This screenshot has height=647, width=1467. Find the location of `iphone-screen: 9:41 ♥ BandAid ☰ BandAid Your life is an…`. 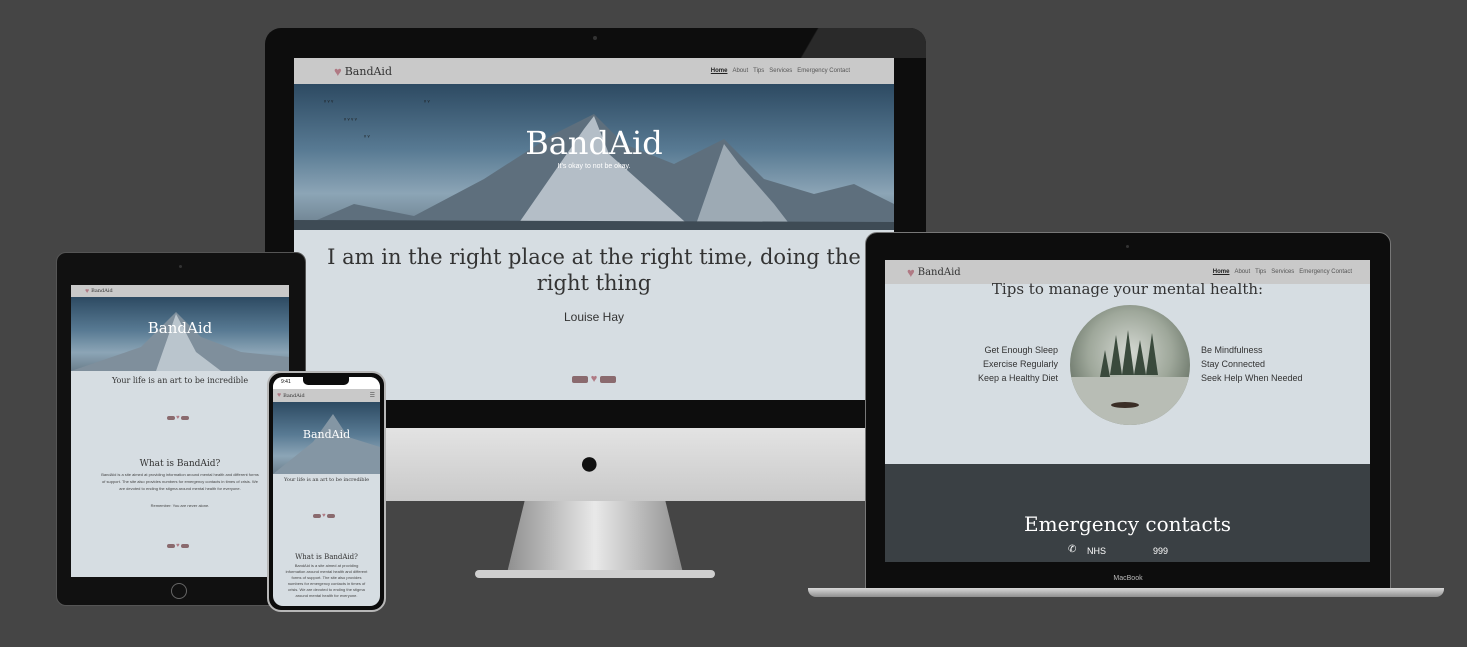

iphone-screen: 9:41 ♥ BandAid ☰ BandAid Your life is an… is located at coordinates (326, 491).